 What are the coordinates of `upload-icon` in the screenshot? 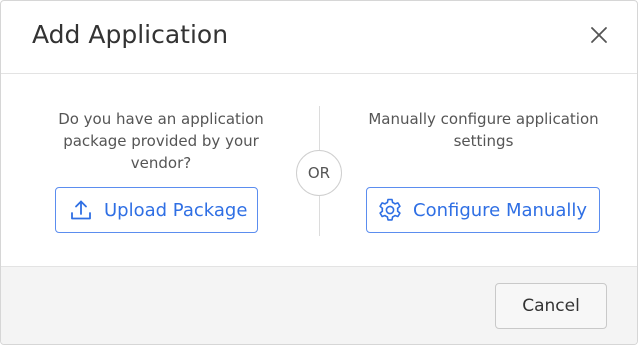 It's located at (81, 210).